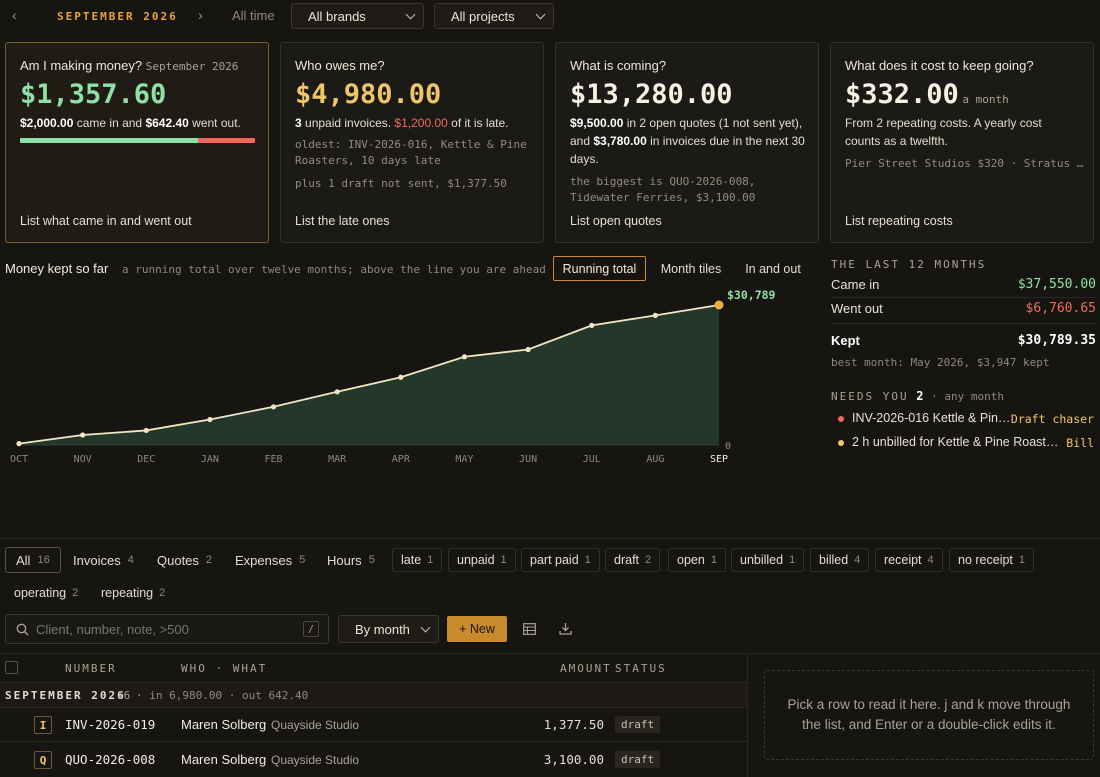 This screenshot has width=1100, height=777. I want to click on brand-select: All brands, so click(357, 16).